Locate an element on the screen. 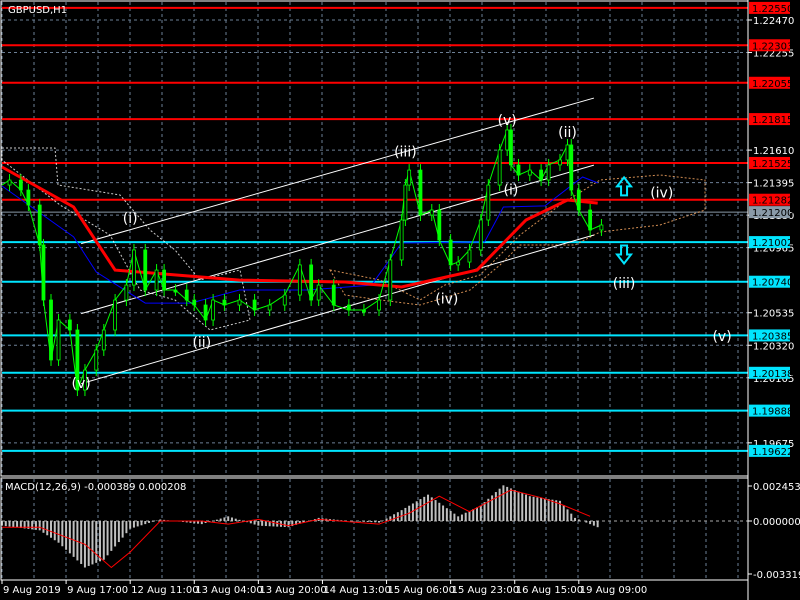 This screenshot has width=800, height=600. price-tick-label: 1.20535 is located at coordinates (773, 314).